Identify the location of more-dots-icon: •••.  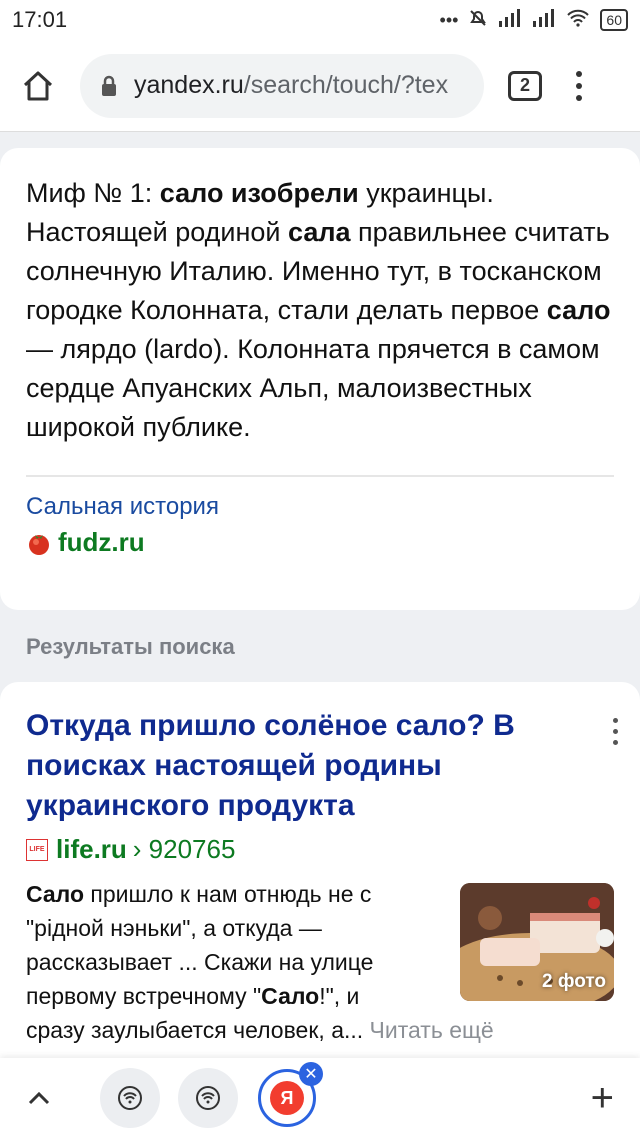
(449, 19).